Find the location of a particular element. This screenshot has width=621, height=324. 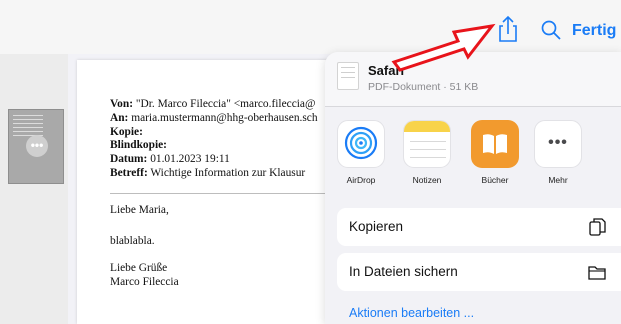

airdrop-icon is located at coordinates (361, 144).